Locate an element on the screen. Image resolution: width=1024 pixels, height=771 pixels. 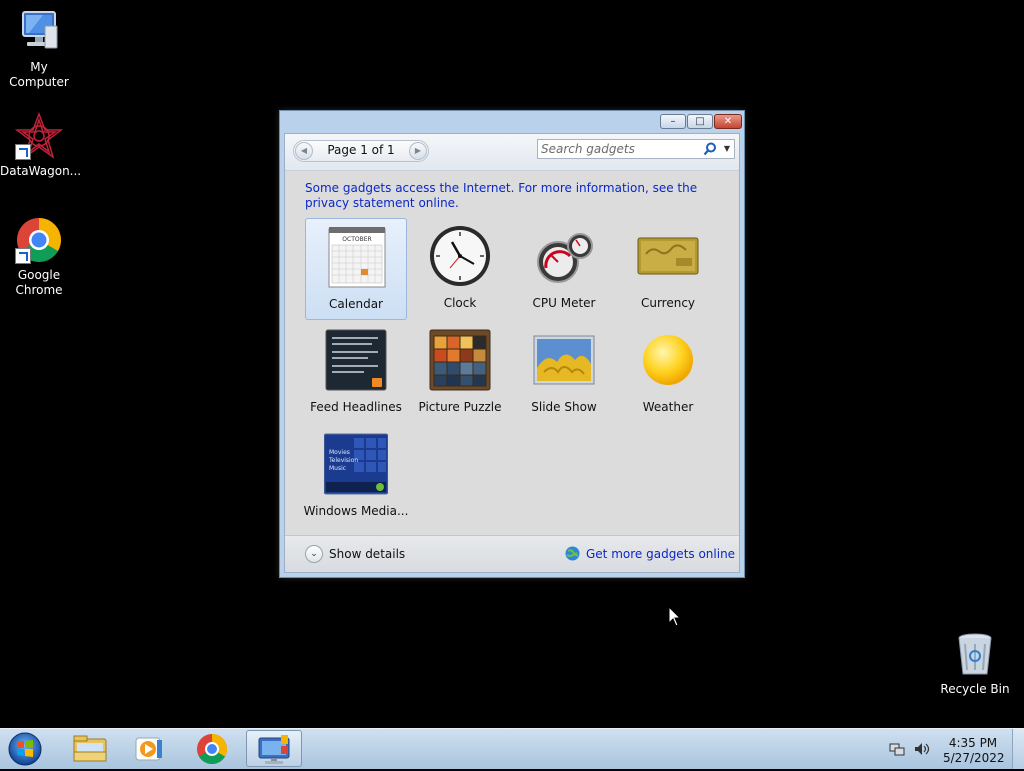
windows-media-icon: Movies Television Music is located at coordinates (356, 464).